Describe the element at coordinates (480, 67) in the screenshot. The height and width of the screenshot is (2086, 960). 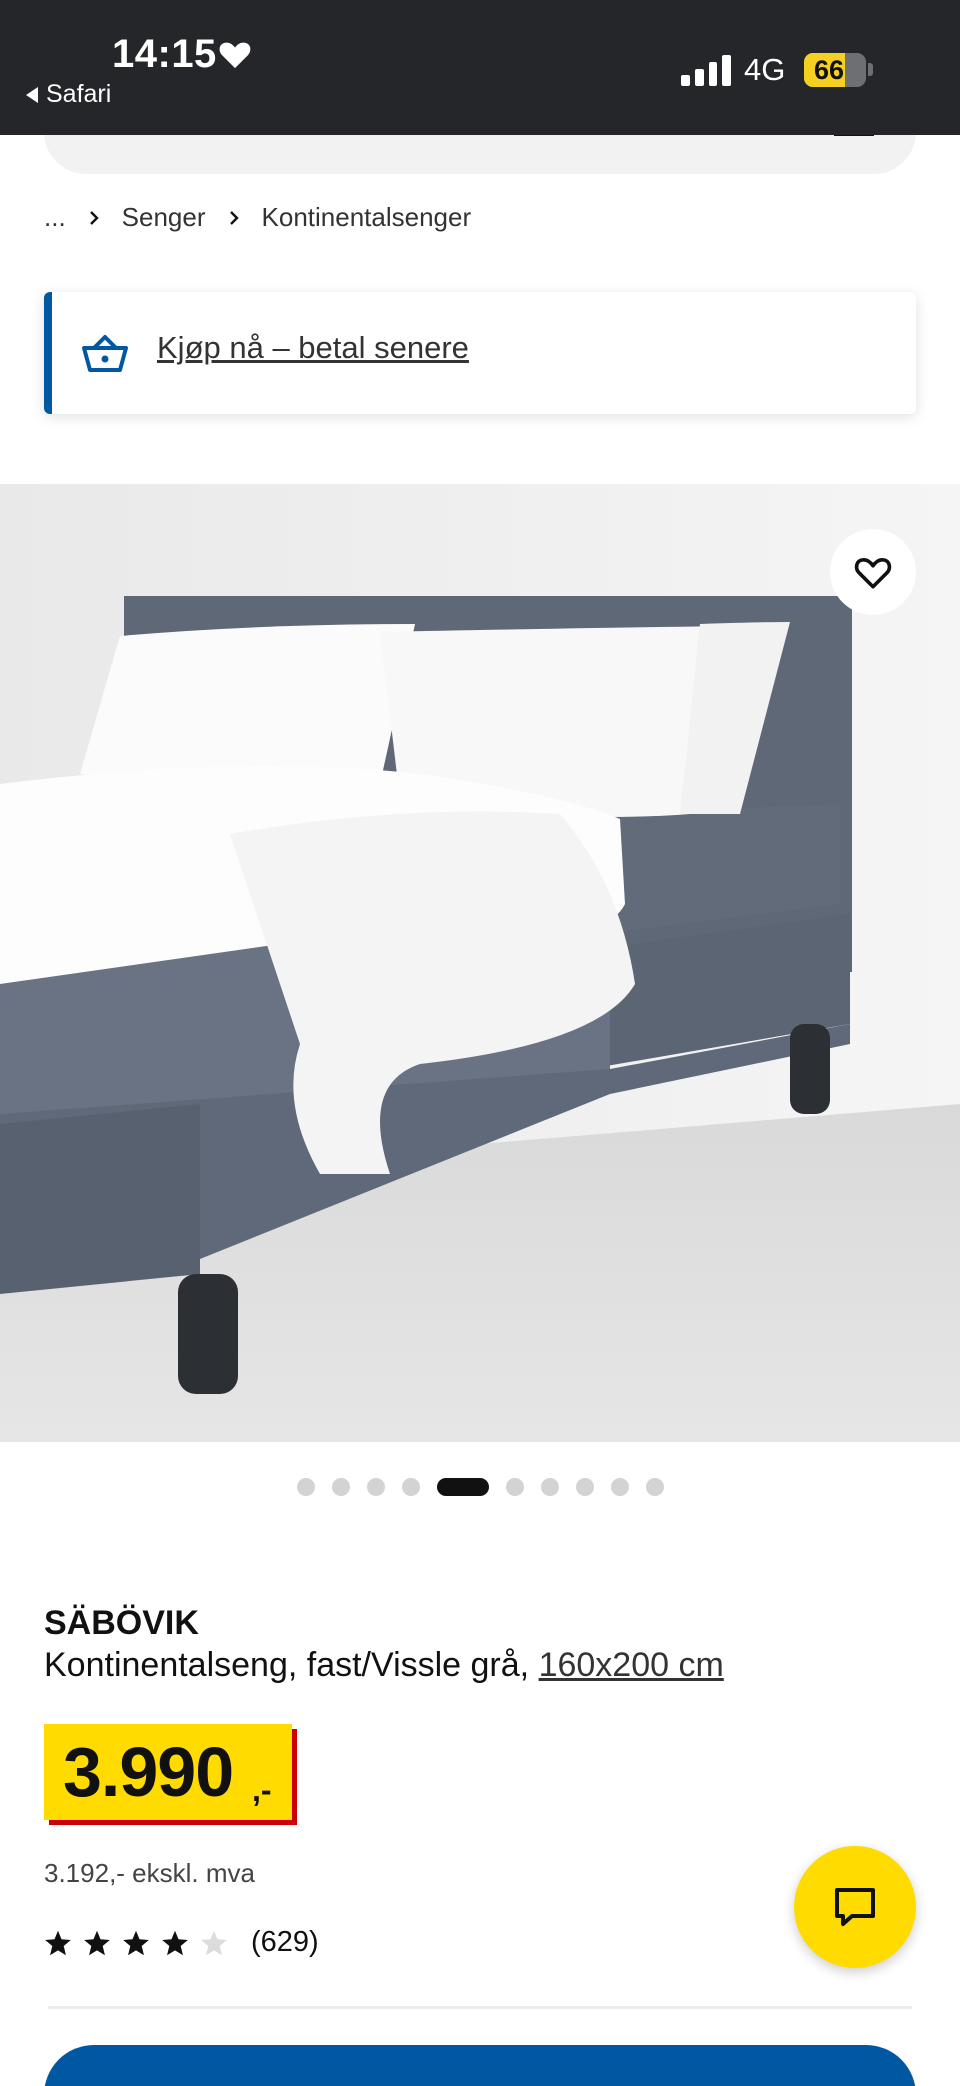
I see `status-bar: 14:15 Safari 4G 66` at that location.